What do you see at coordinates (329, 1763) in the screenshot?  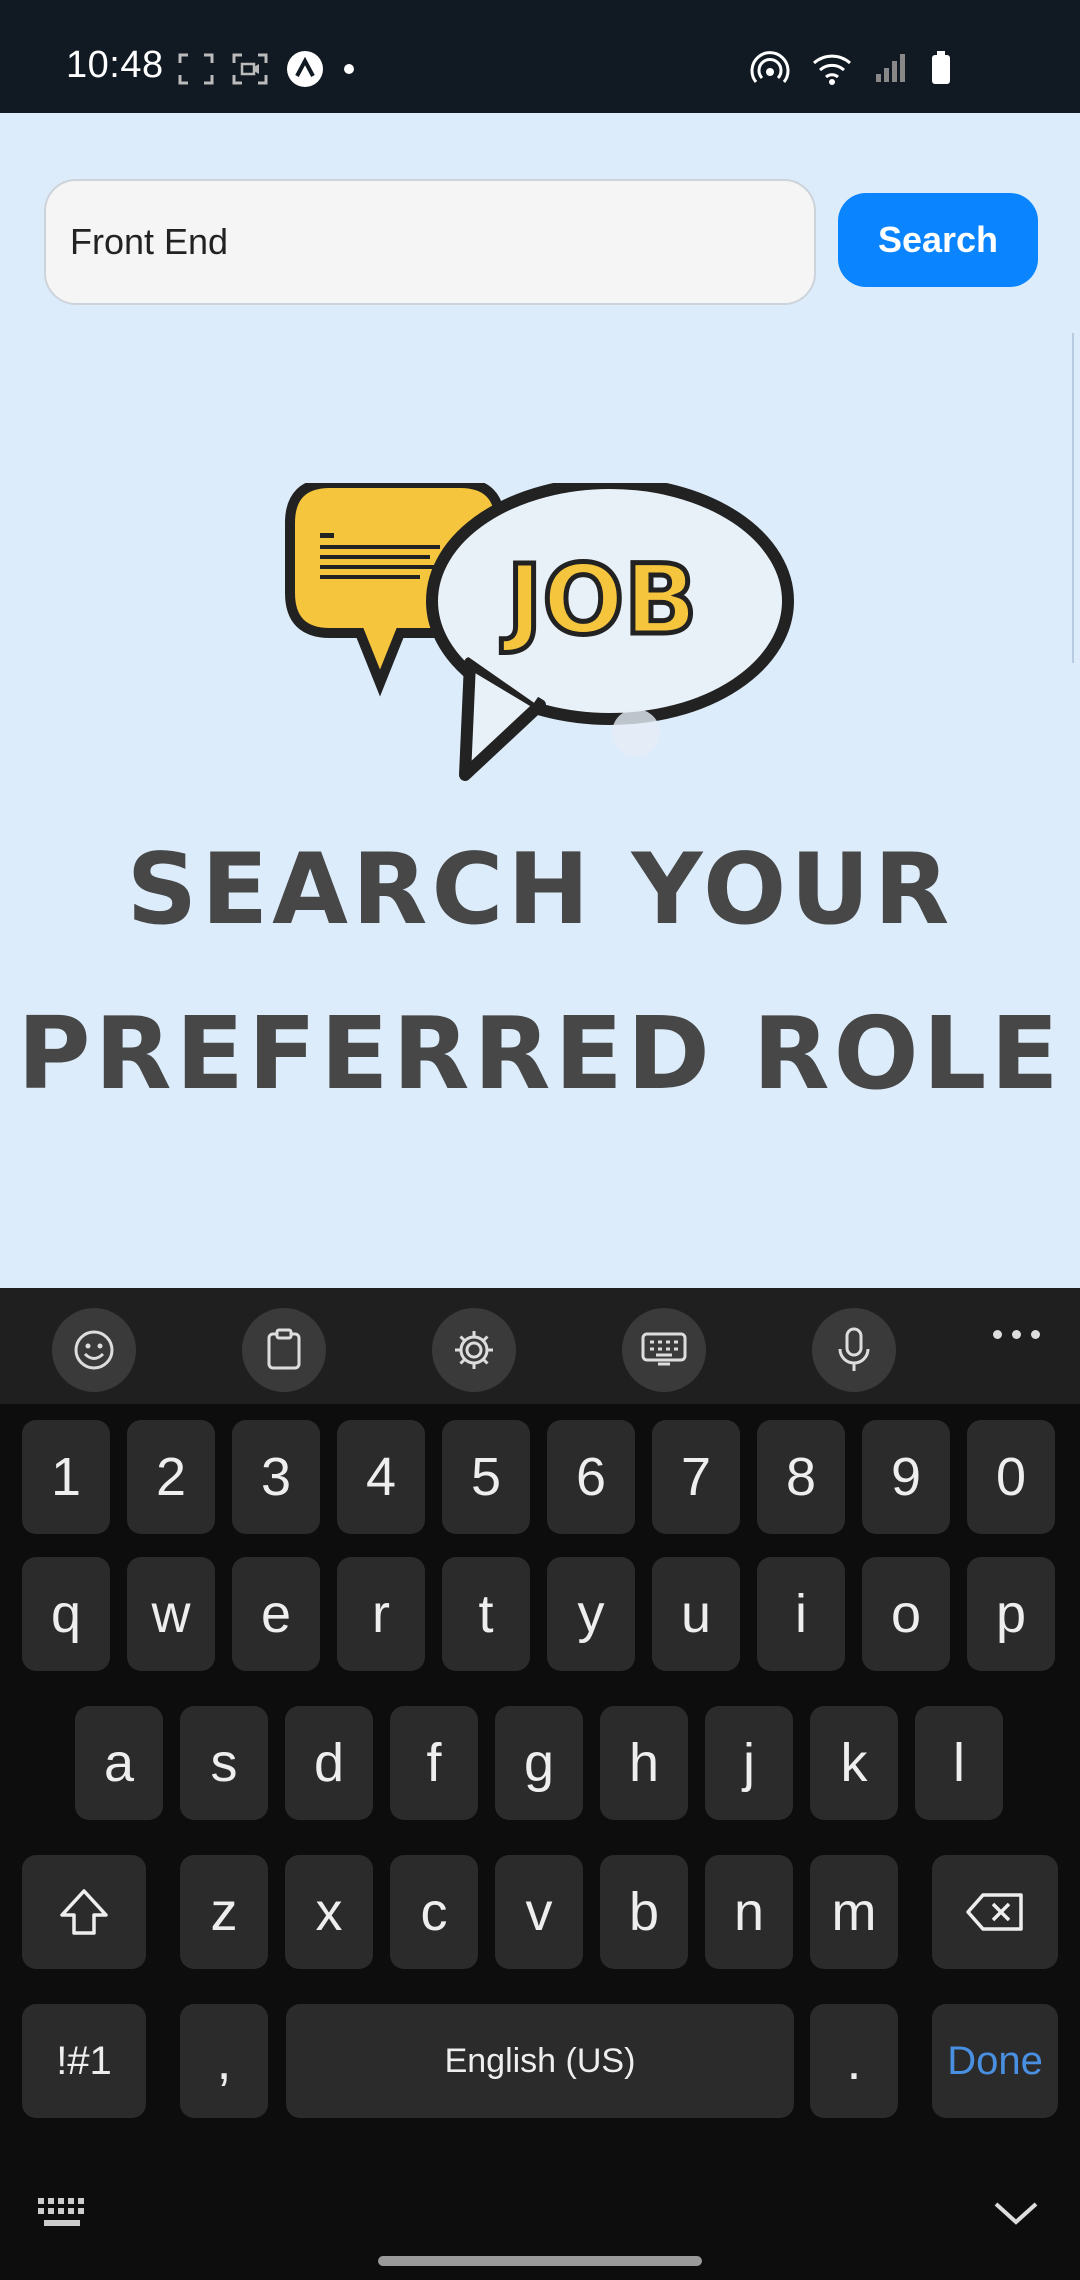 I see `key-d: d` at bounding box center [329, 1763].